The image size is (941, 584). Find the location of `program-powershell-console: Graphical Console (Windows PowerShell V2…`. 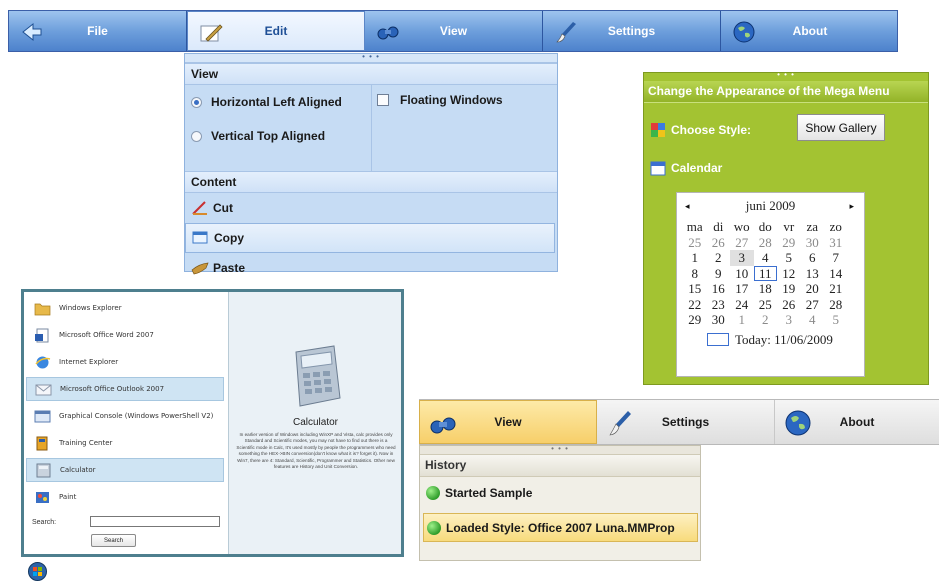

program-powershell-console: Graphical Console (Windows PowerShell V2… is located at coordinates (125, 416).